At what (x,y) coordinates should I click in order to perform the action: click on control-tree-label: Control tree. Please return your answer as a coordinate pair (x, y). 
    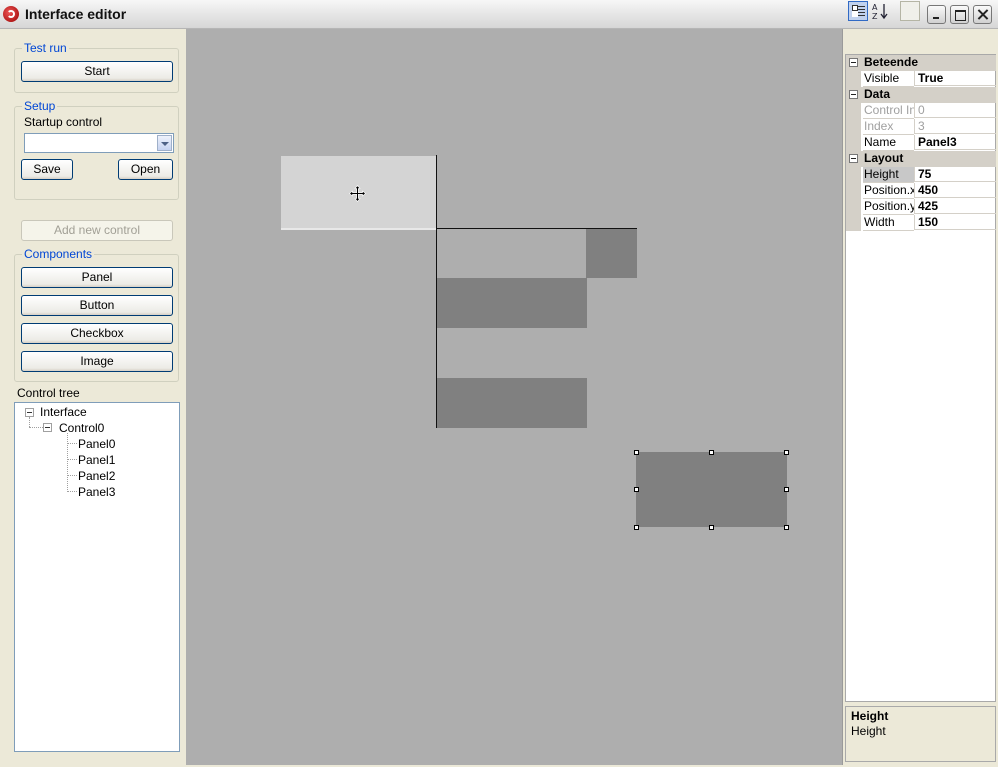
    Looking at the image, I should click on (48, 393).